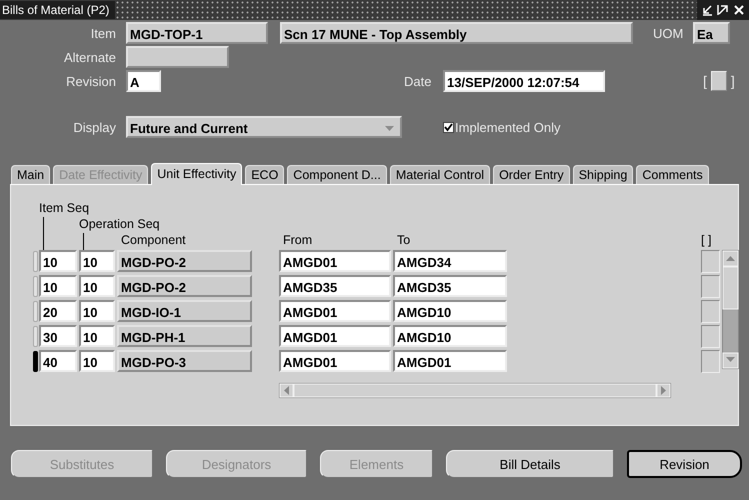  Describe the element at coordinates (723, 10) in the screenshot. I see `maximize-icon` at that location.